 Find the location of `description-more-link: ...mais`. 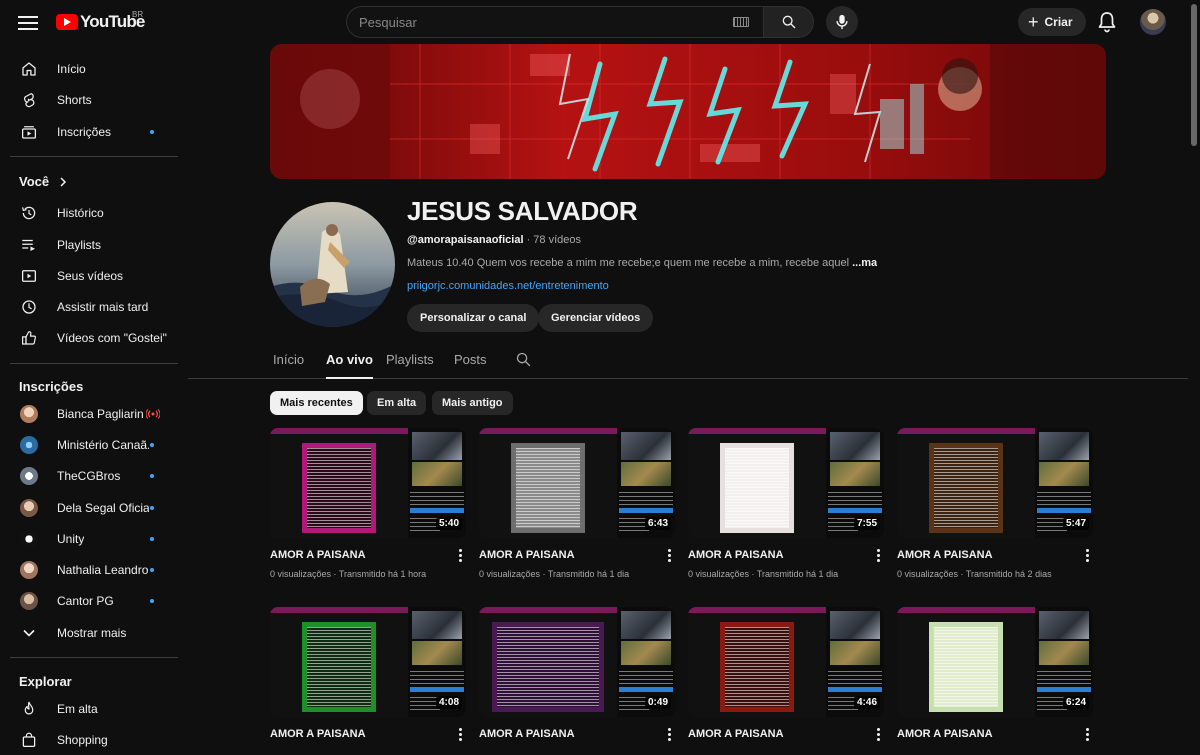

description-more-link: ...mais is located at coordinates (864, 263).